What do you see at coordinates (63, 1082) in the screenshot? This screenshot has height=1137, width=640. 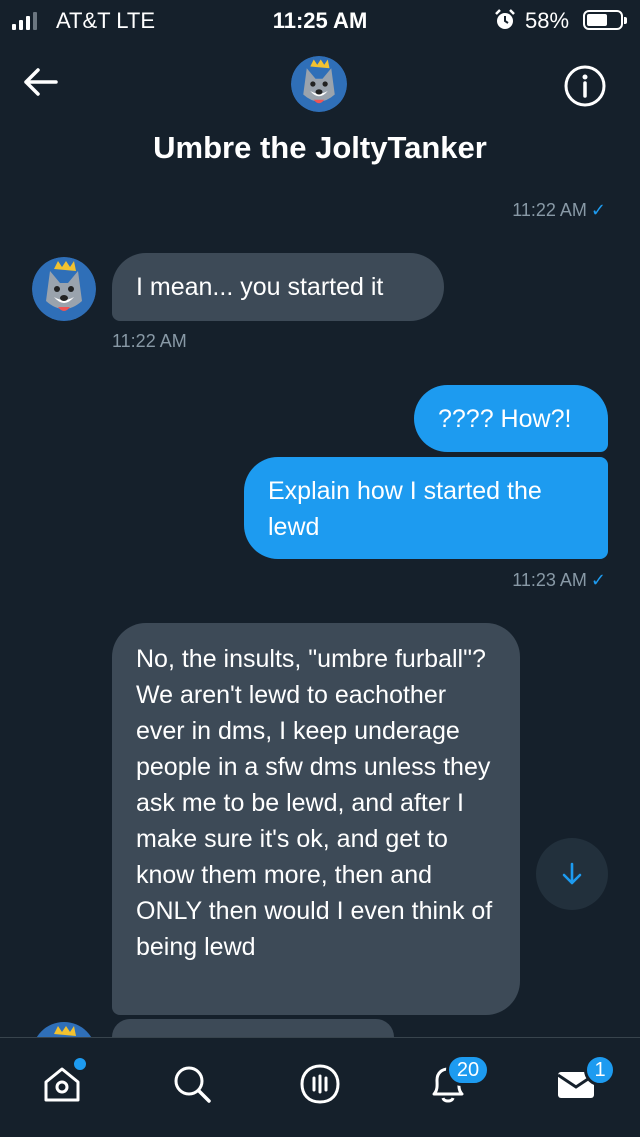 I see `tab-home` at bounding box center [63, 1082].